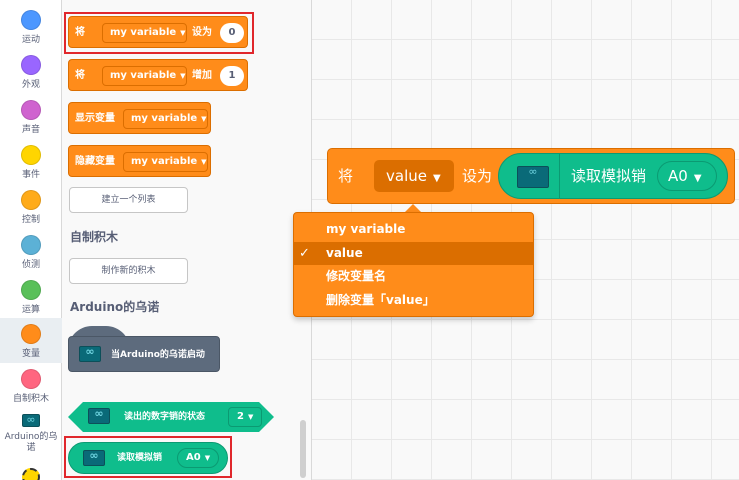 Image resolution: width=739 pixels, height=480 pixels. What do you see at coordinates (115, 307) in the screenshot?
I see `arduino-heading: Arduino的乌诺` at bounding box center [115, 307].